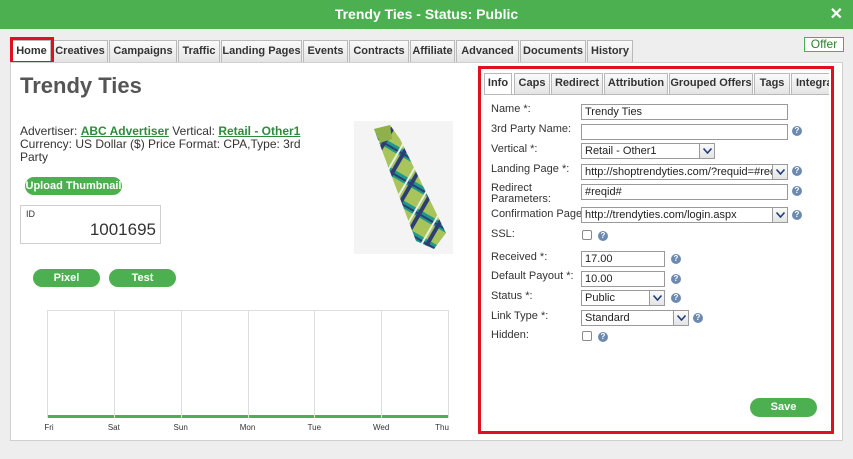 This screenshot has width=853, height=459. Describe the element at coordinates (432, 51) in the screenshot. I see `tab-affiliate: Affiliate` at that location.